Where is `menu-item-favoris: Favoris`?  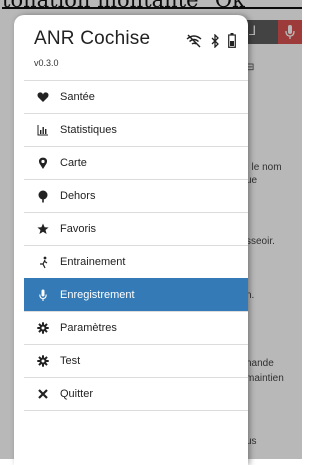 menu-item-favoris: Favoris is located at coordinates (136, 228).